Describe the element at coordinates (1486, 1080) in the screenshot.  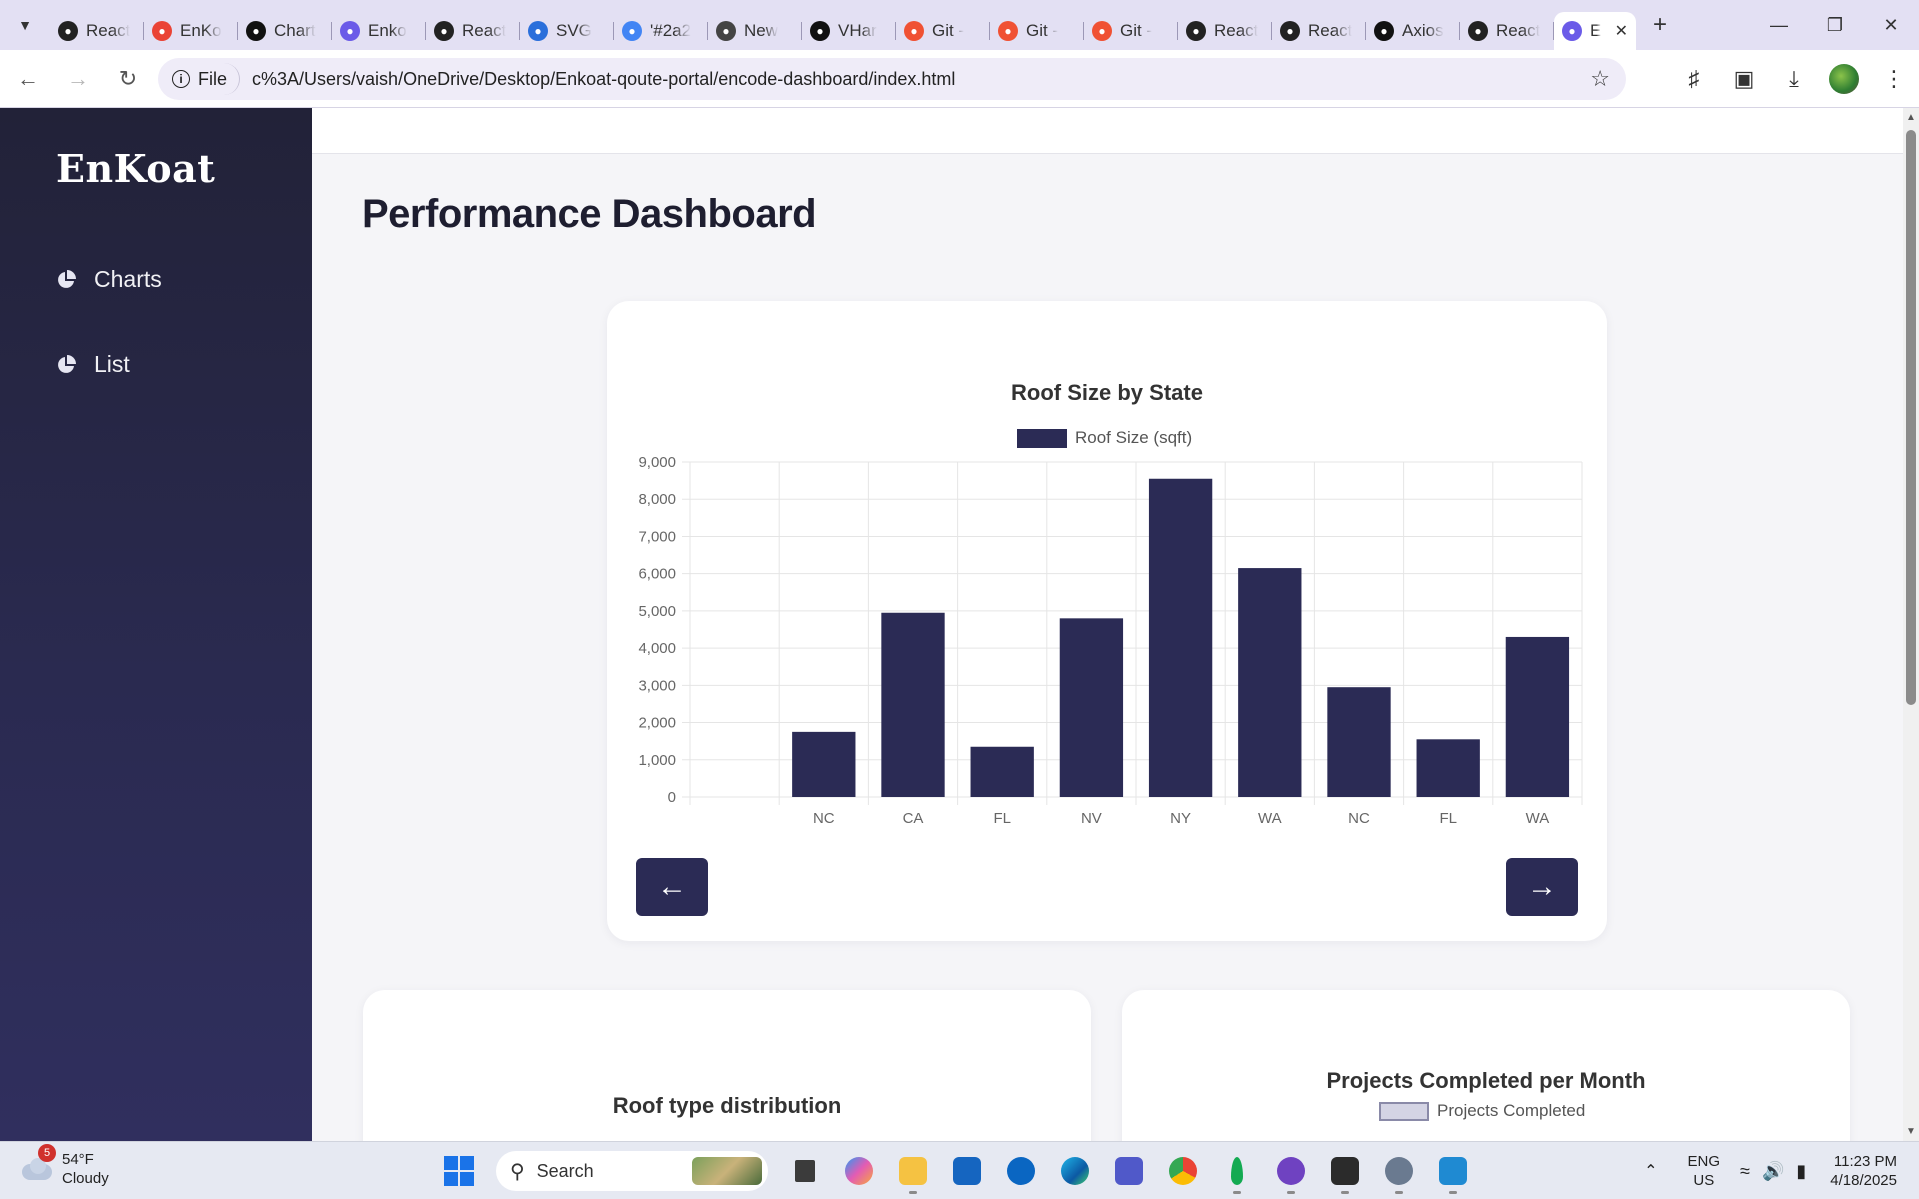
I see `projects-completed-title: Projects Completed per Month` at that location.